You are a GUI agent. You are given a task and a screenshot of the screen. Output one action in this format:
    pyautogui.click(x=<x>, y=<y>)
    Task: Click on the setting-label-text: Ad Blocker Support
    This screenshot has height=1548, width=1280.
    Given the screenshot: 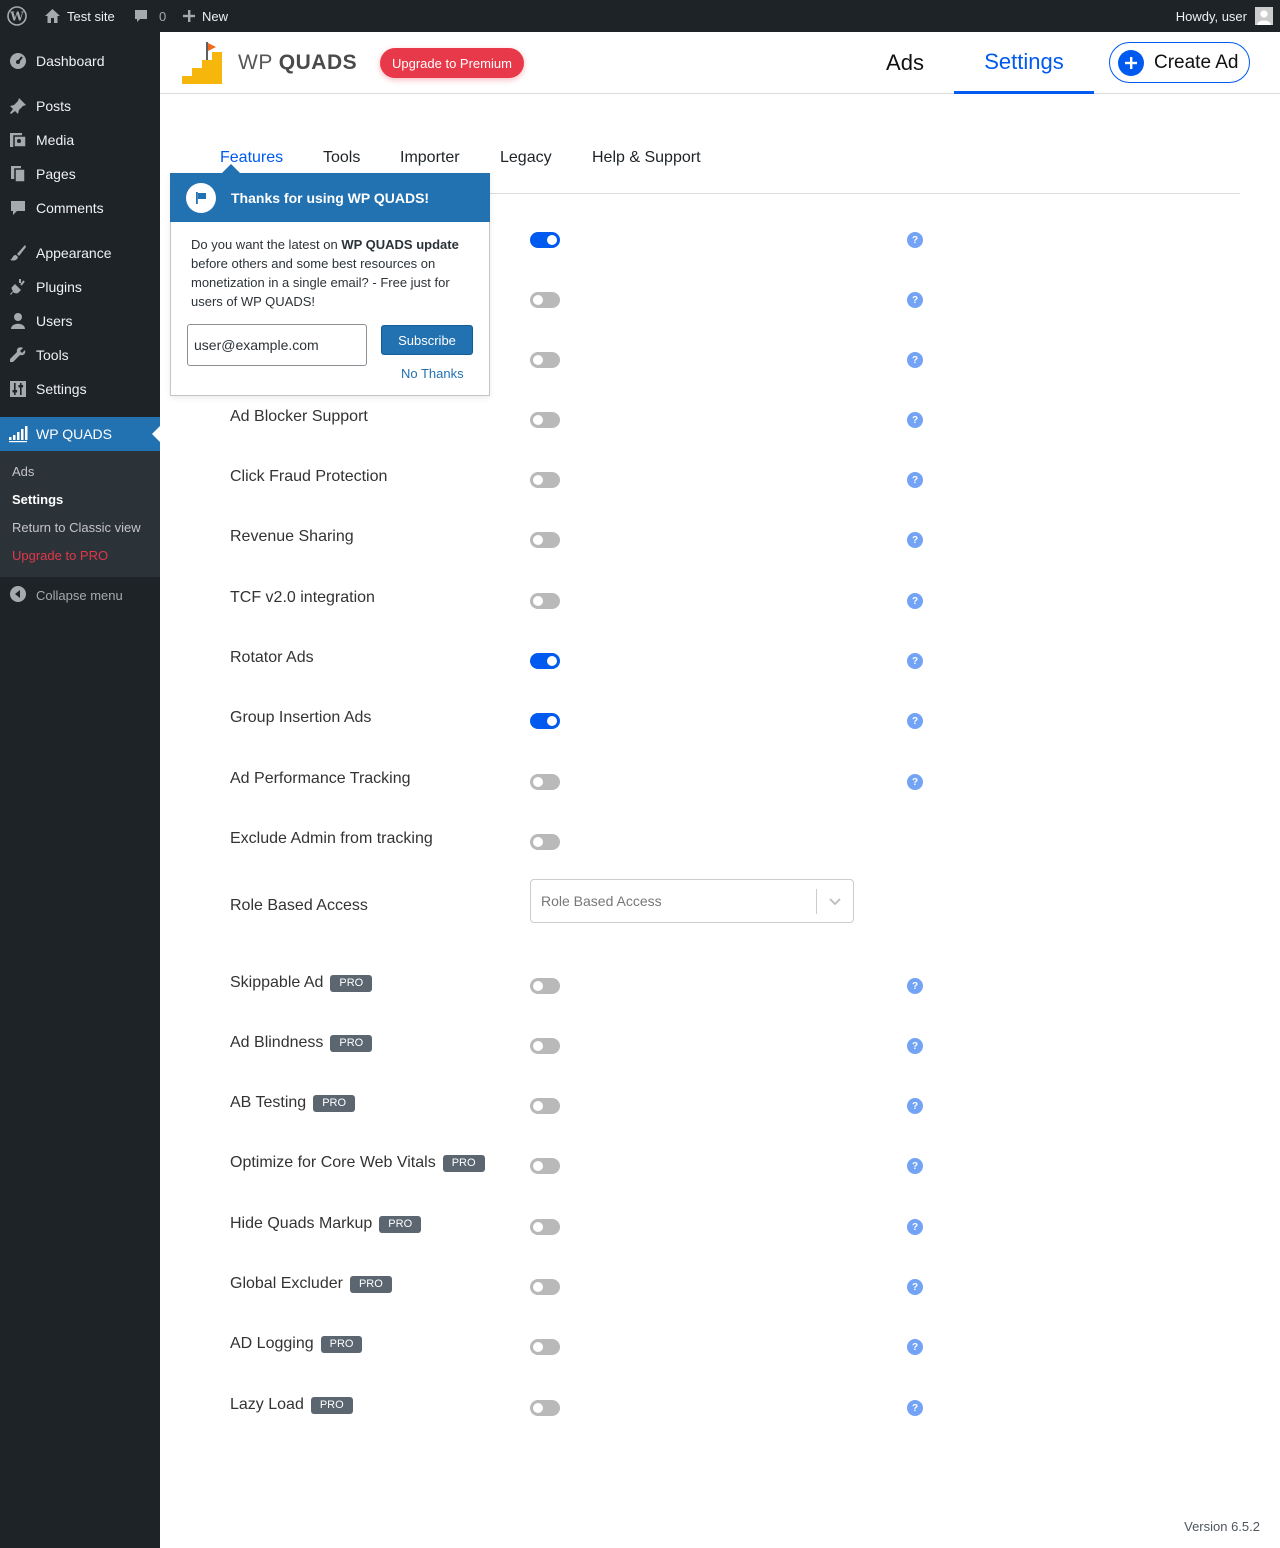 What is the action you would take?
    pyautogui.click(x=299, y=416)
    